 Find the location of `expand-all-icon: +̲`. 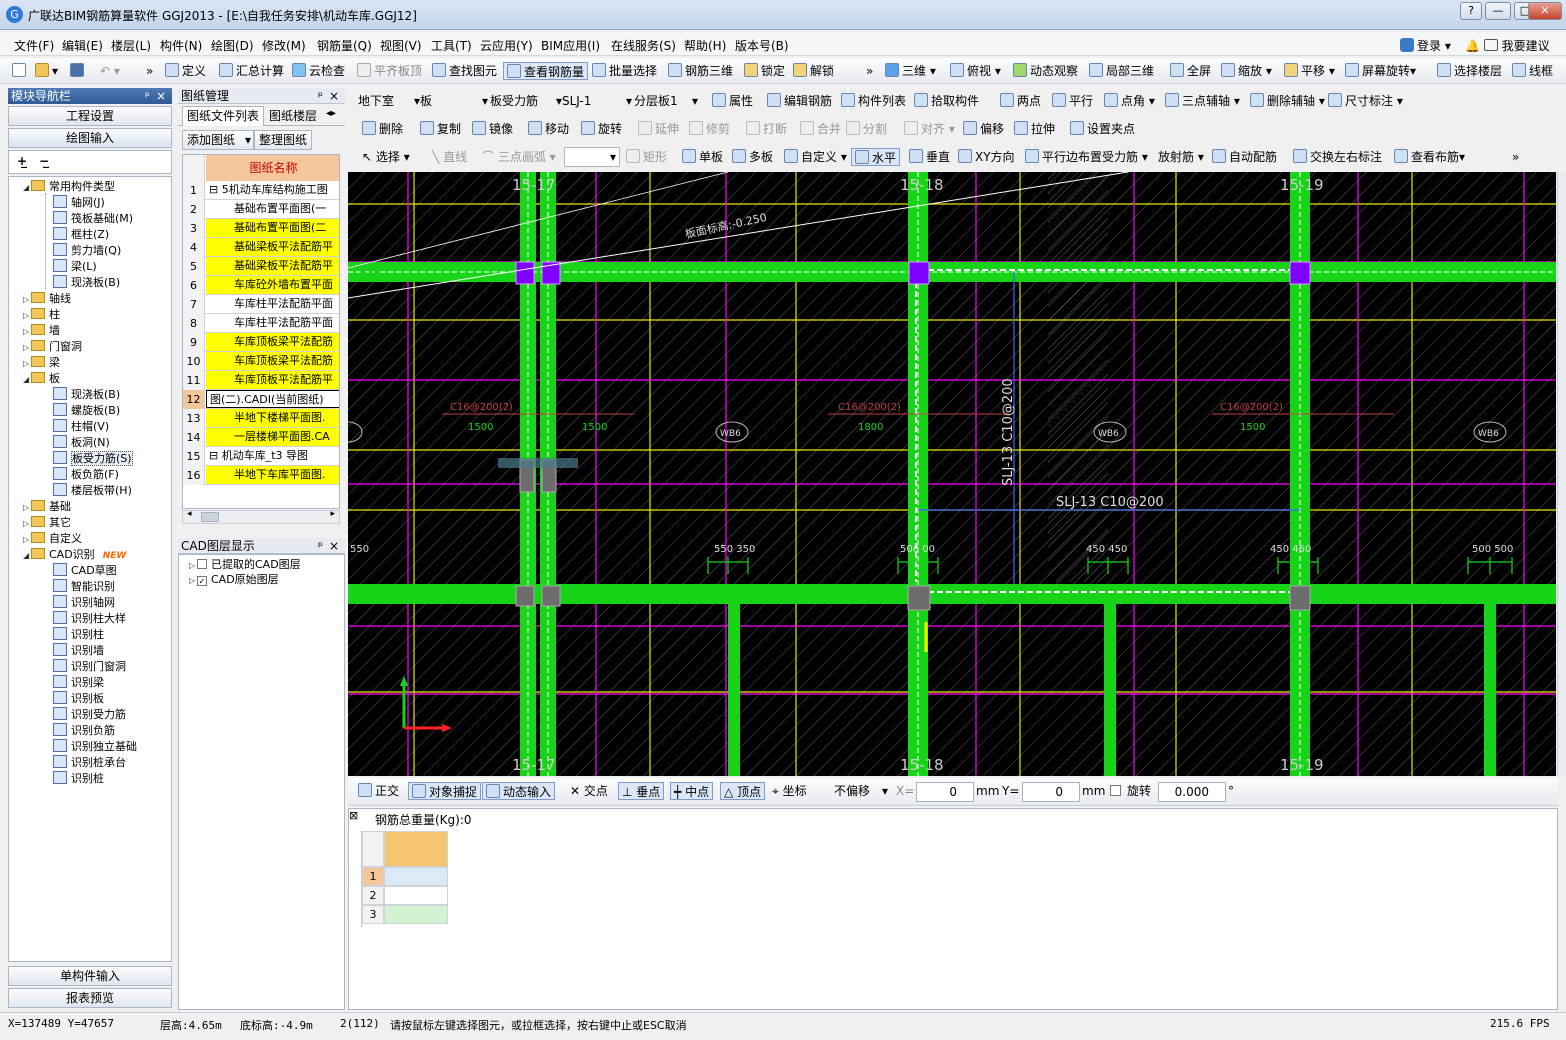

expand-all-icon: +̲ is located at coordinates (22, 161).